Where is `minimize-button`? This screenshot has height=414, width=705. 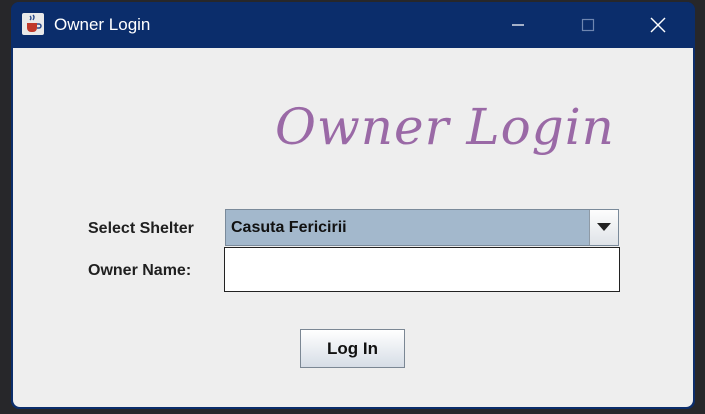
minimize-button is located at coordinates (518, 25).